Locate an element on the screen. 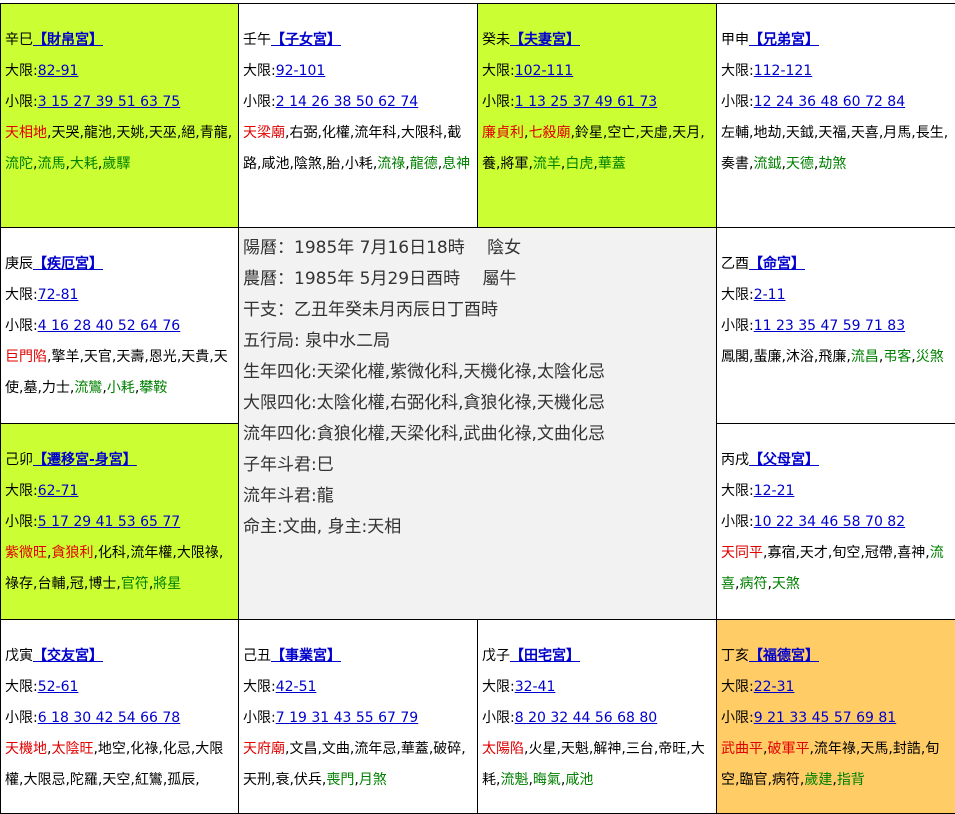  small-limit-years-link: 3 15 27 39 51 63 75 is located at coordinates (109, 102).